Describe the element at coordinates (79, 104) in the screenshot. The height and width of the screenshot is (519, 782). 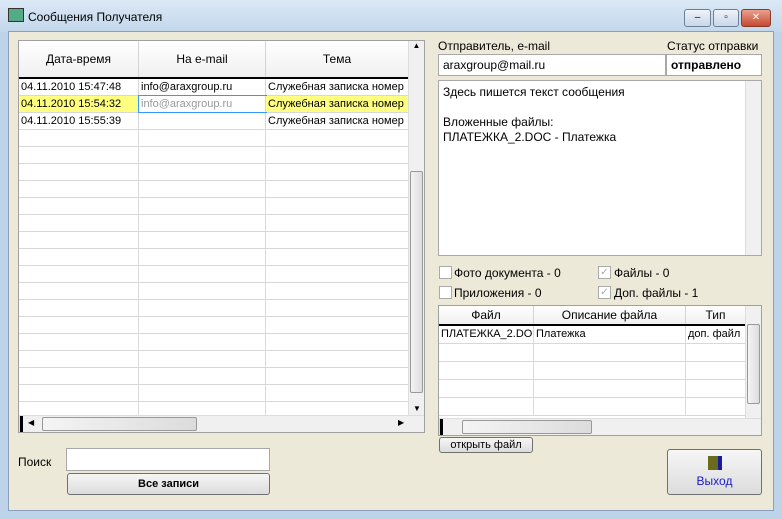
I see `table-cell: 04.11.2010 15:54:32` at that location.